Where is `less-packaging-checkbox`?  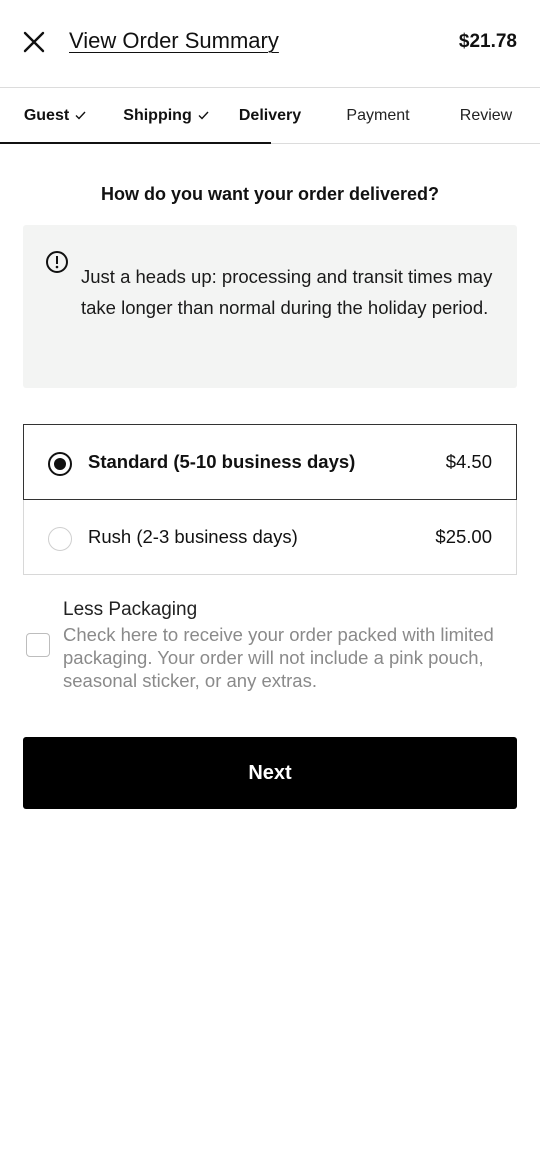 less-packaging-checkbox is located at coordinates (38, 645).